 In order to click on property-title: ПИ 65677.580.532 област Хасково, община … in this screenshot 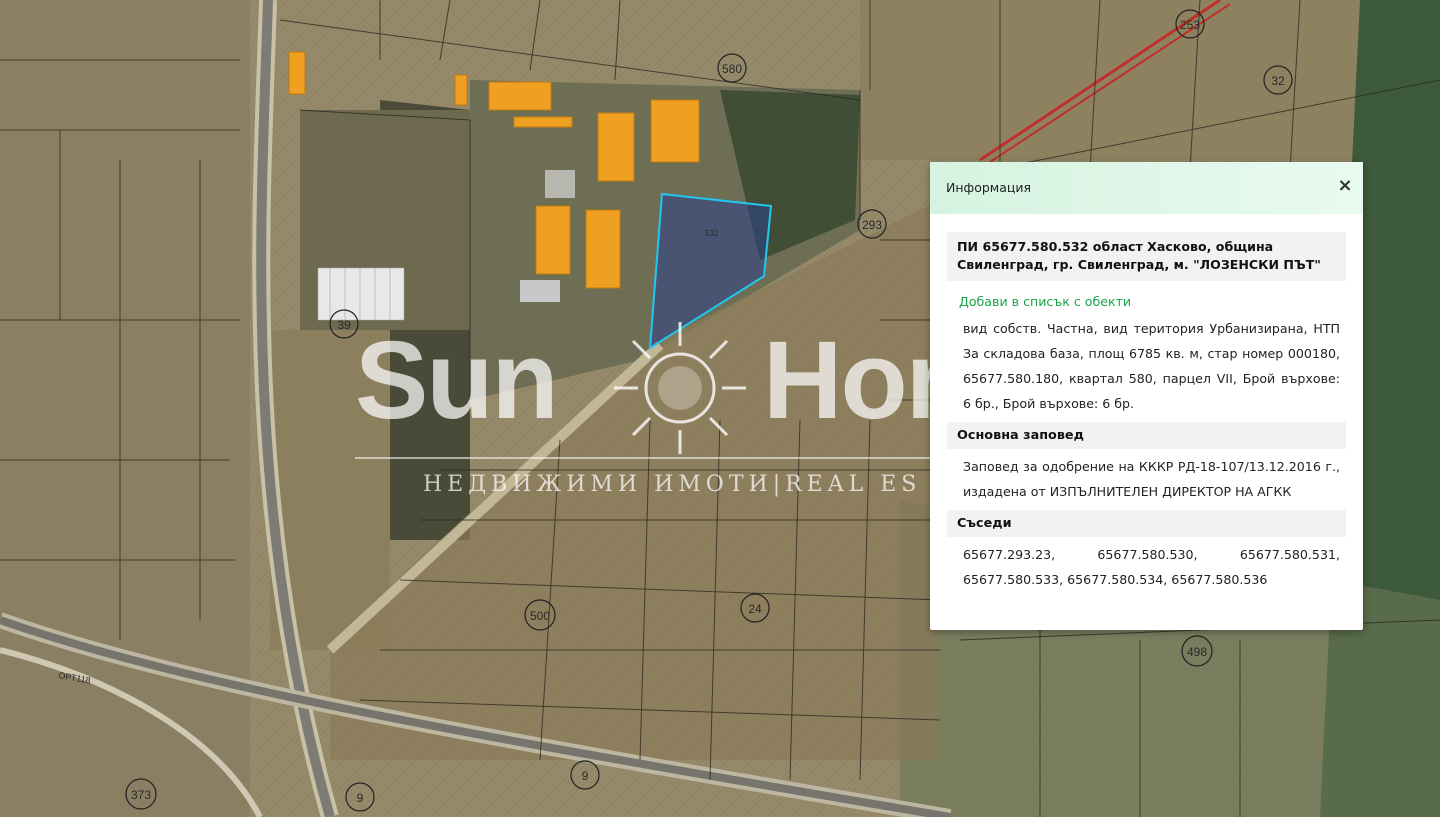, I will do `click(1146, 256)`.